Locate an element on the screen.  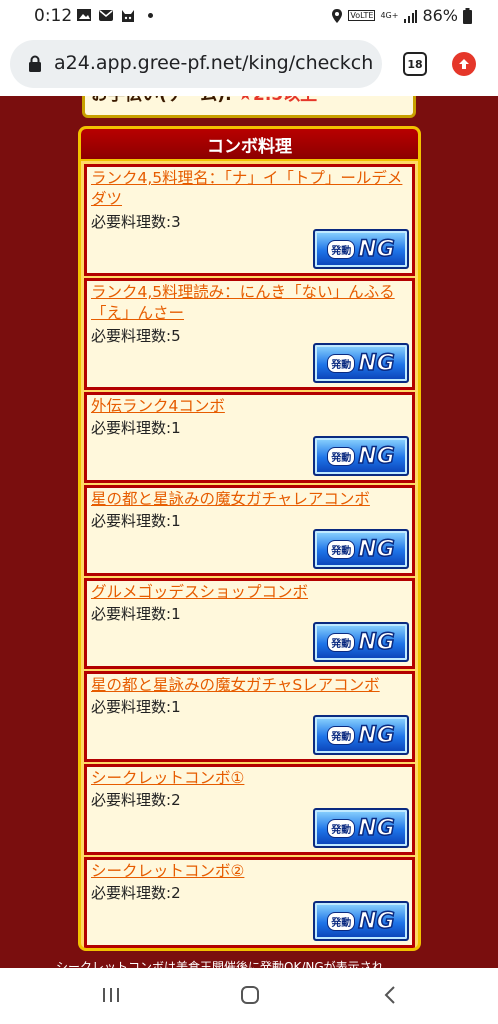
combo-link: 星の都と星詠みの魔女ガチャSレアコンボ is located at coordinates (251, 685).